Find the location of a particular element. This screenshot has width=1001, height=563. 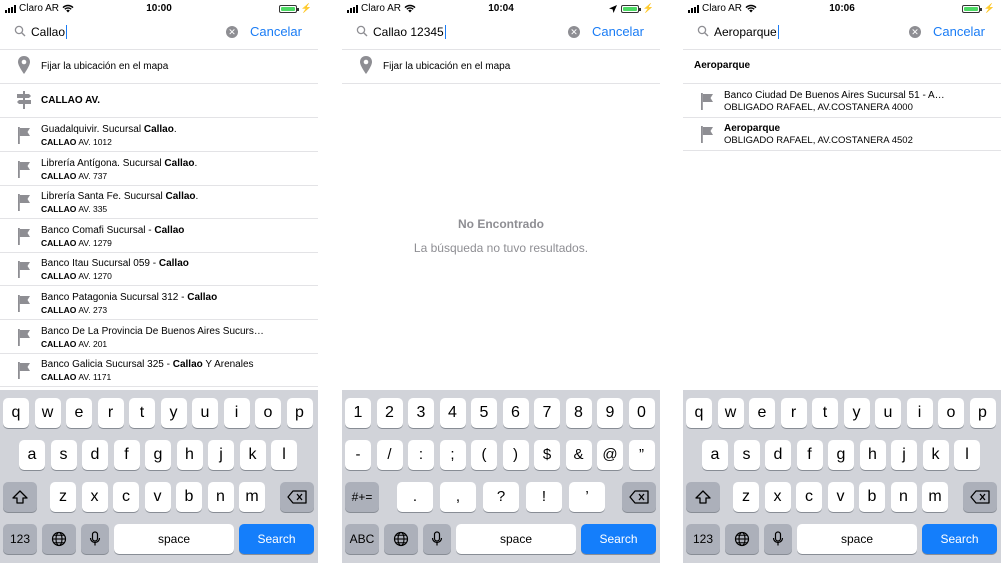

key-symbol: ; is located at coordinates (452, 455).